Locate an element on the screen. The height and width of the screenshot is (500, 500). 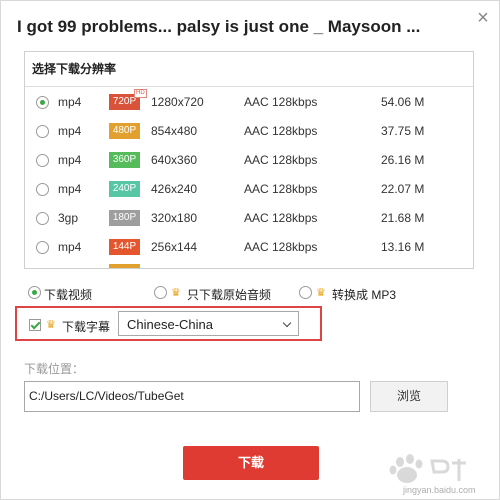
subtitle-label: 下载字幕 is located at coordinates (86, 327).